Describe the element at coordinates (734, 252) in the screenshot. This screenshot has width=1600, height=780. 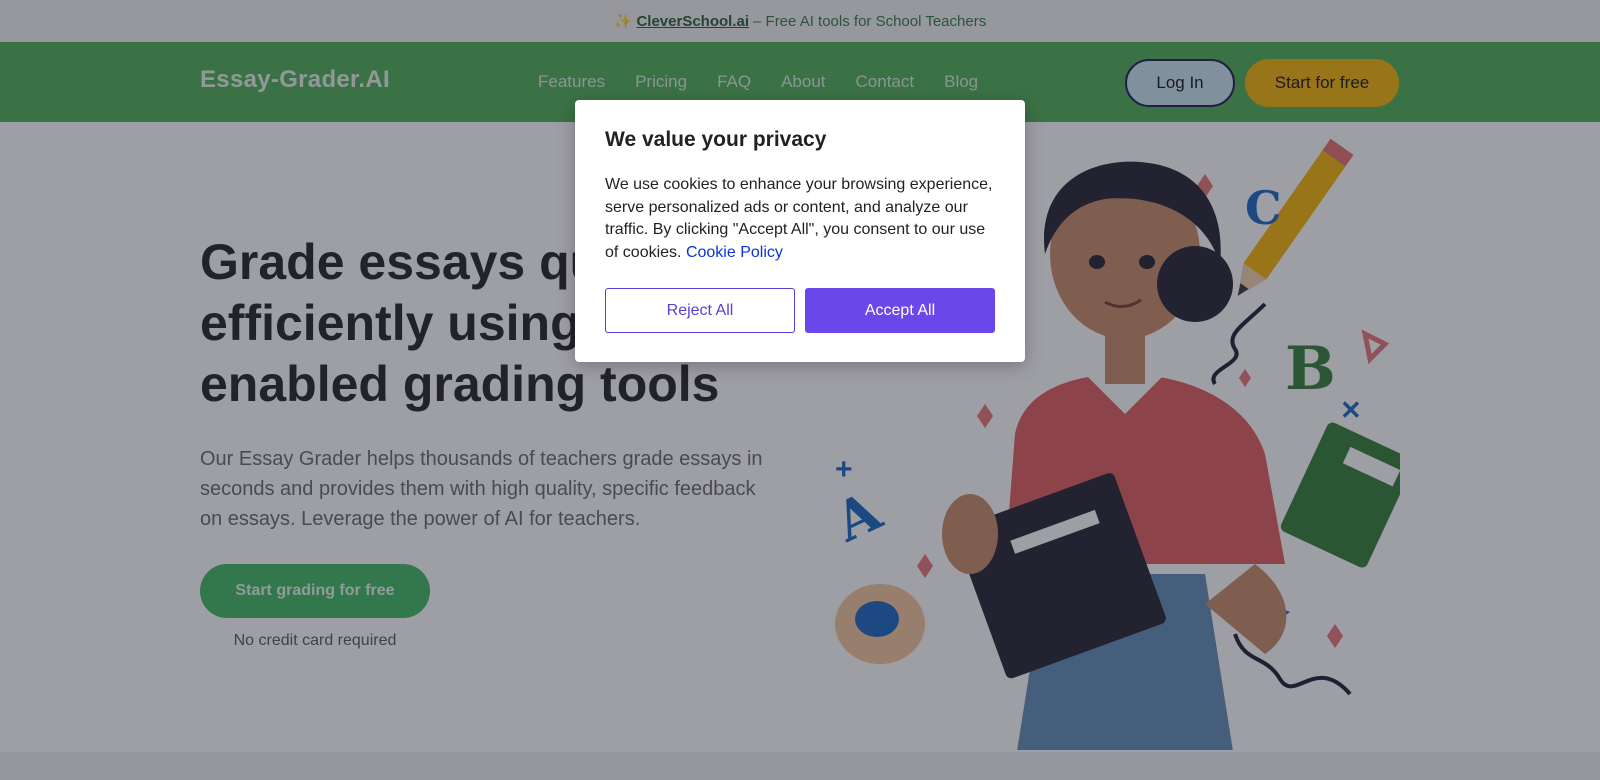
I see `cookie-policy-link: Cookie Policy` at that location.